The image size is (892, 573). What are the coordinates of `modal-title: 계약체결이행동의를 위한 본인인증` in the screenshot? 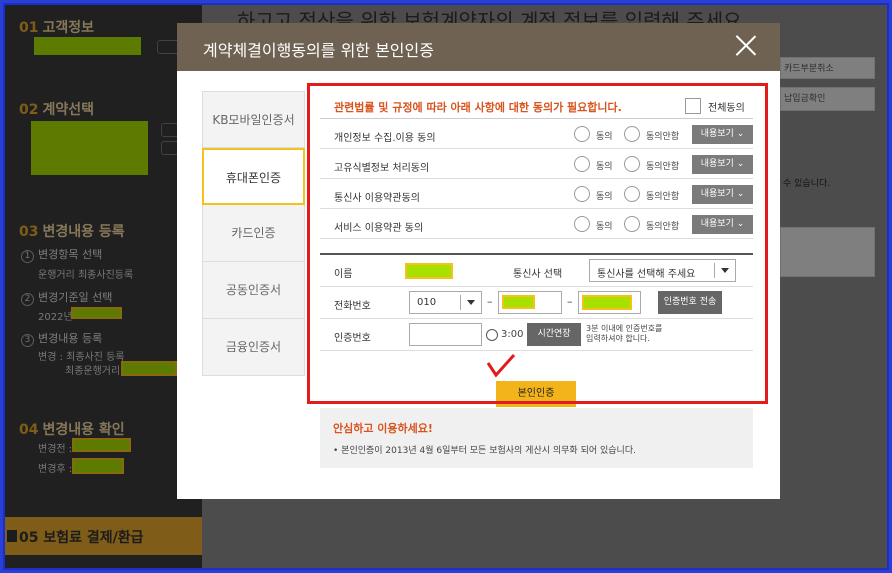 It's located at (318, 50).